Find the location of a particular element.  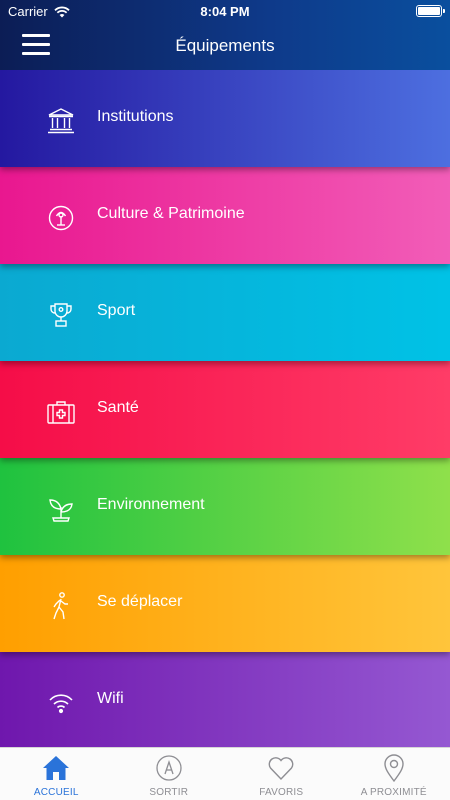

status-time: 8:04 PM is located at coordinates (225, 11).